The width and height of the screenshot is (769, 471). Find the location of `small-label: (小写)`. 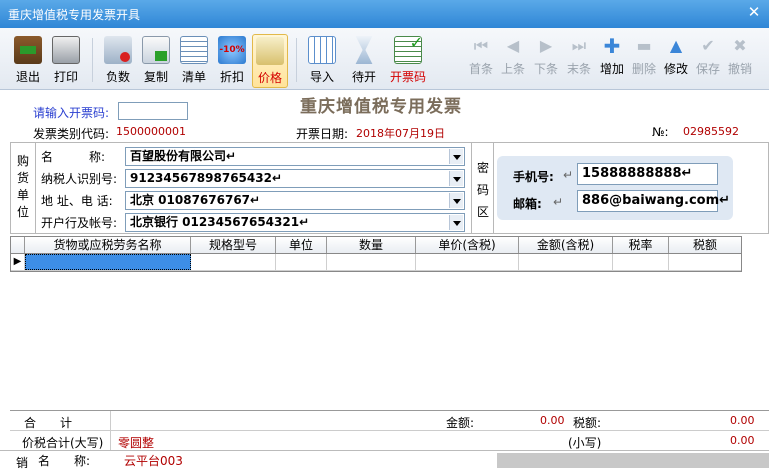

small-label: (小写) is located at coordinates (585, 443).